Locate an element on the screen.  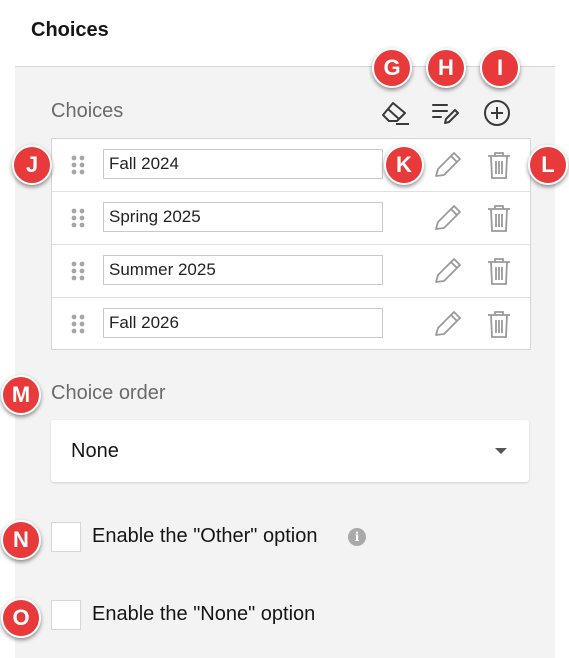
other-option-checkbox is located at coordinates (66, 537).